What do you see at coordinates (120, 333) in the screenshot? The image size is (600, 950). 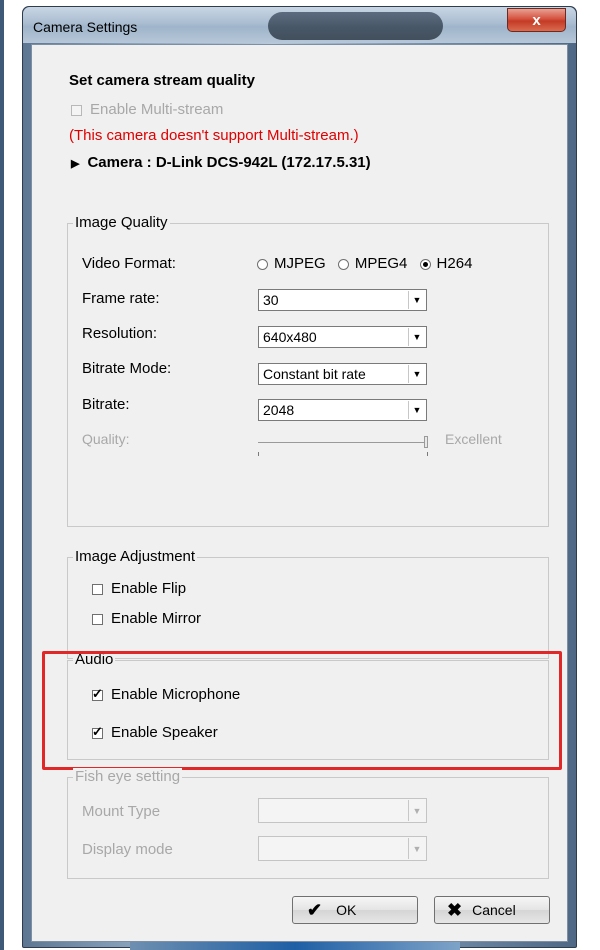 I see `resolution-label: Resolution:` at bounding box center [120, 333].